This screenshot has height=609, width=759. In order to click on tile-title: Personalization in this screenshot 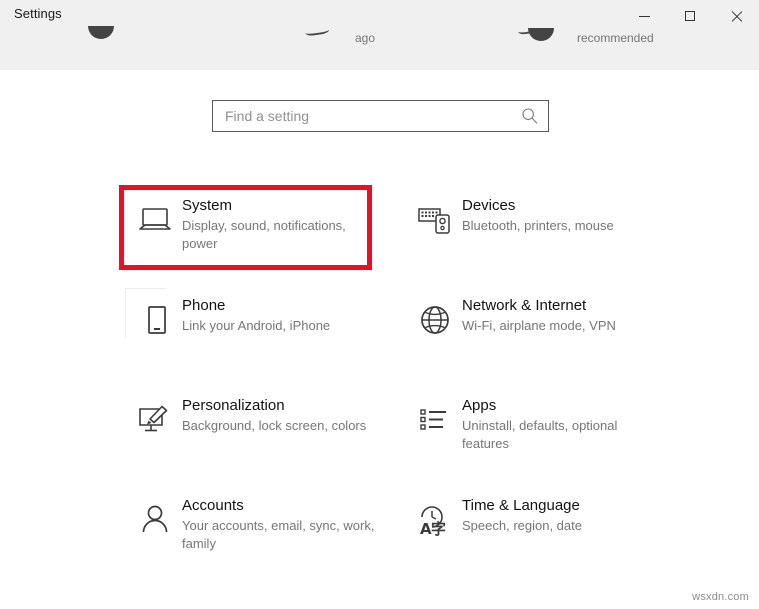, I will do `click(233, 405)`.